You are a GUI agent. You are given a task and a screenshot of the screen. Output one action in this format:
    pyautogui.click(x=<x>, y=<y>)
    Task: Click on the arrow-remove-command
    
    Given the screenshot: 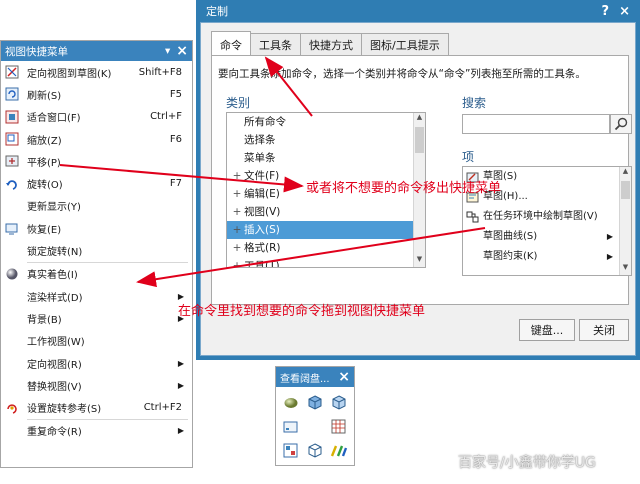 What is the action you would take?
    pyautogui.click(x=181, y=178)
    